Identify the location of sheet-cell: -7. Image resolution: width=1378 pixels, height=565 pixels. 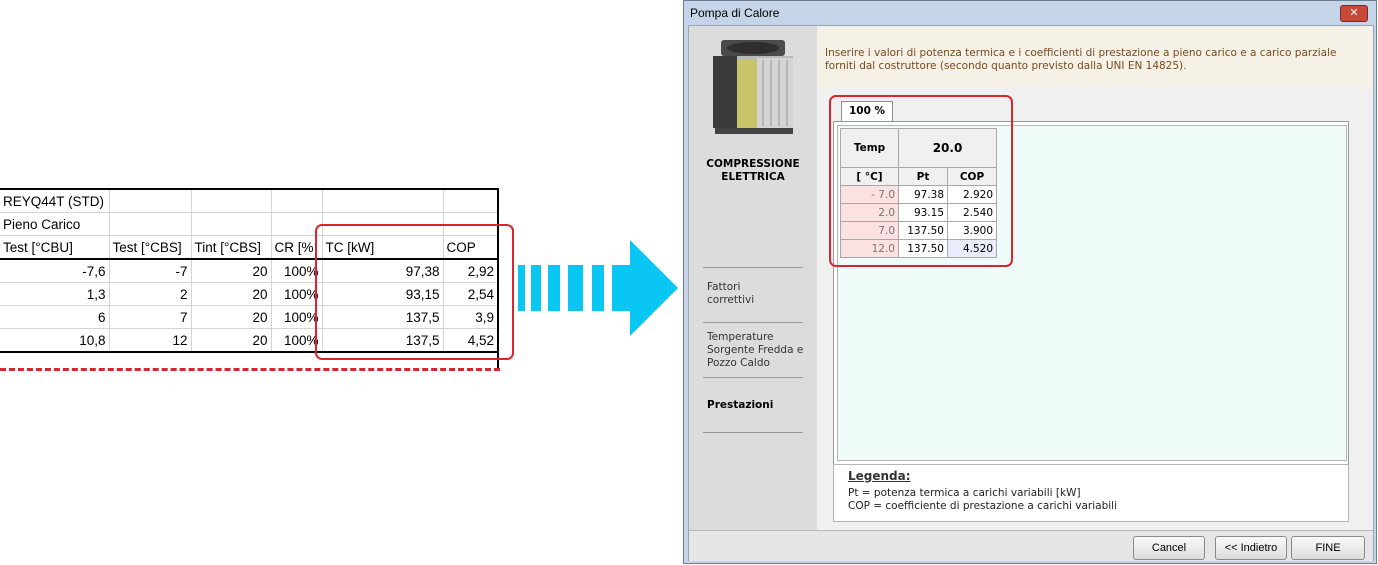
(150, 271).